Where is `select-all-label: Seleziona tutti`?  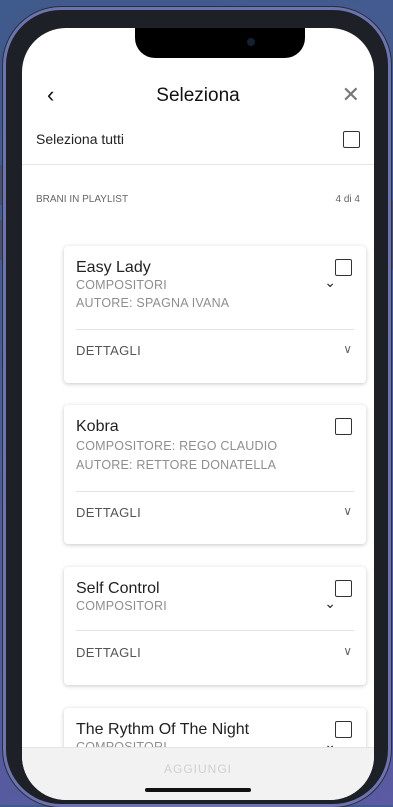 select-all-label: Seleziona tutti is located at coordinates (80, 139).